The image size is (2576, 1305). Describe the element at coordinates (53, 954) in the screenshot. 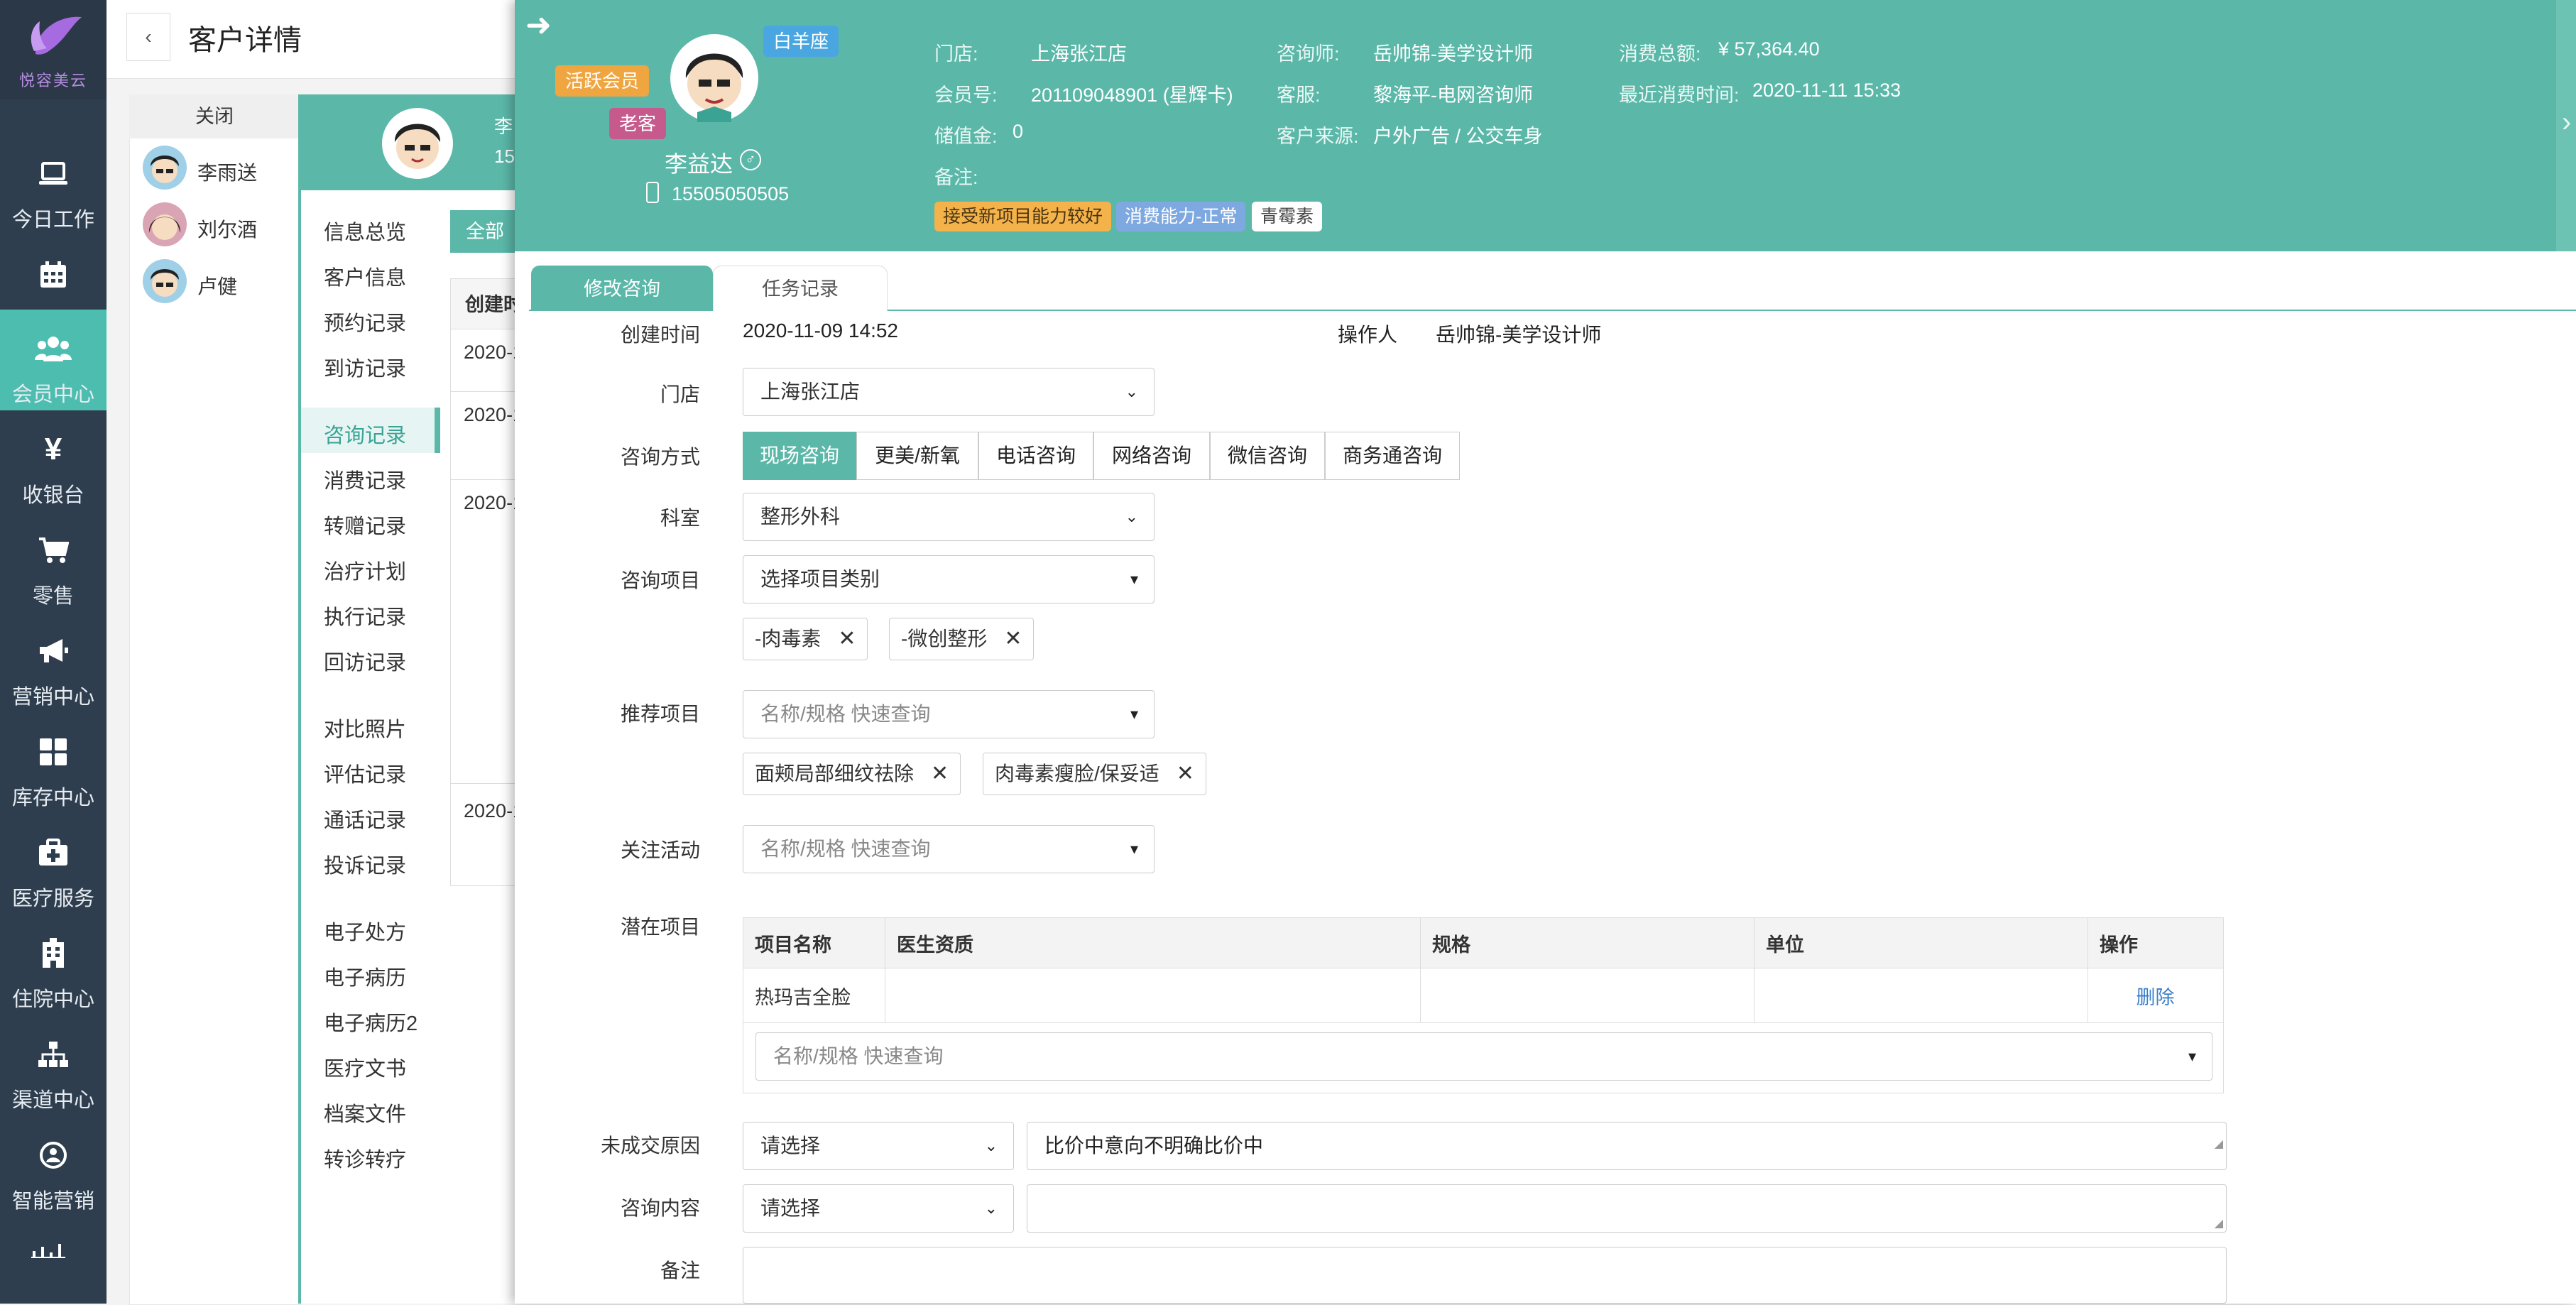

I see `building-icon` at that location.